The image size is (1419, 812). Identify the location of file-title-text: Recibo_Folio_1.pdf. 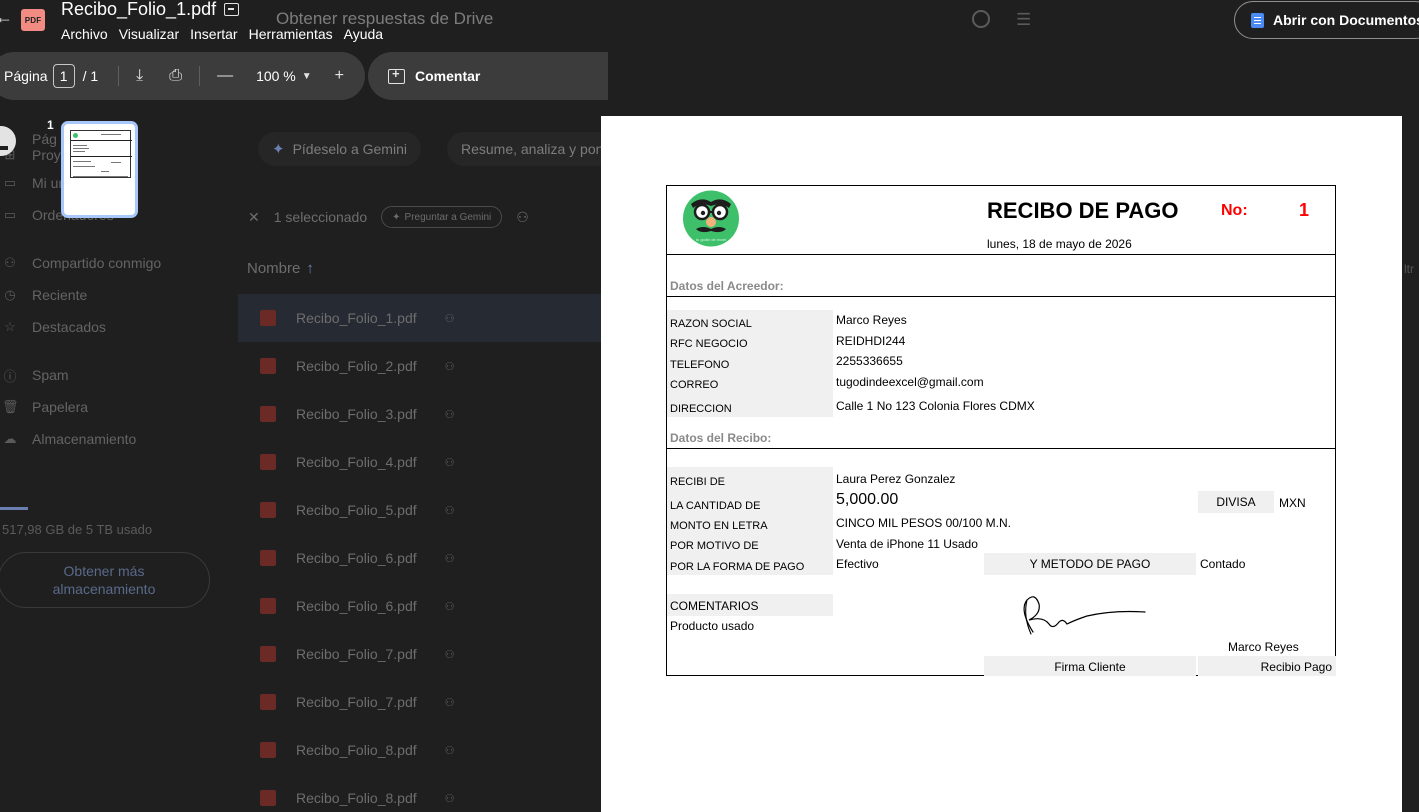
(139, 9).